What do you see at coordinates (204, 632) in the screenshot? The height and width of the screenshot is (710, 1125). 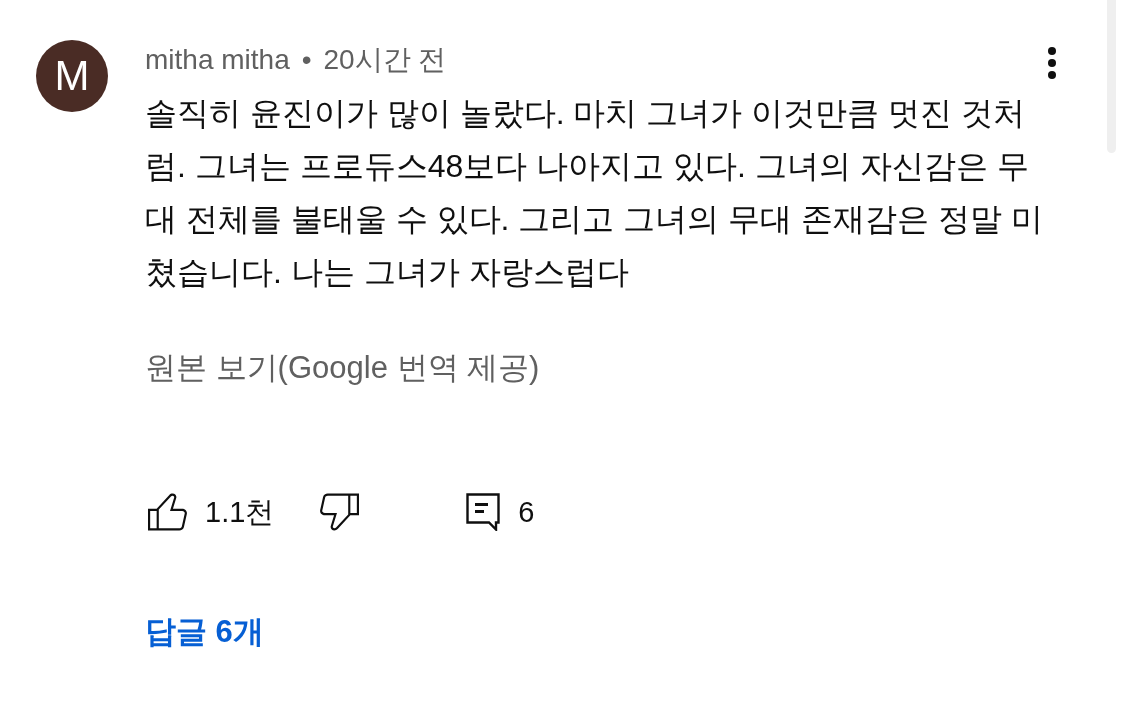 I see `replies-link: 답글 6개` at bounding box center [204, 632].